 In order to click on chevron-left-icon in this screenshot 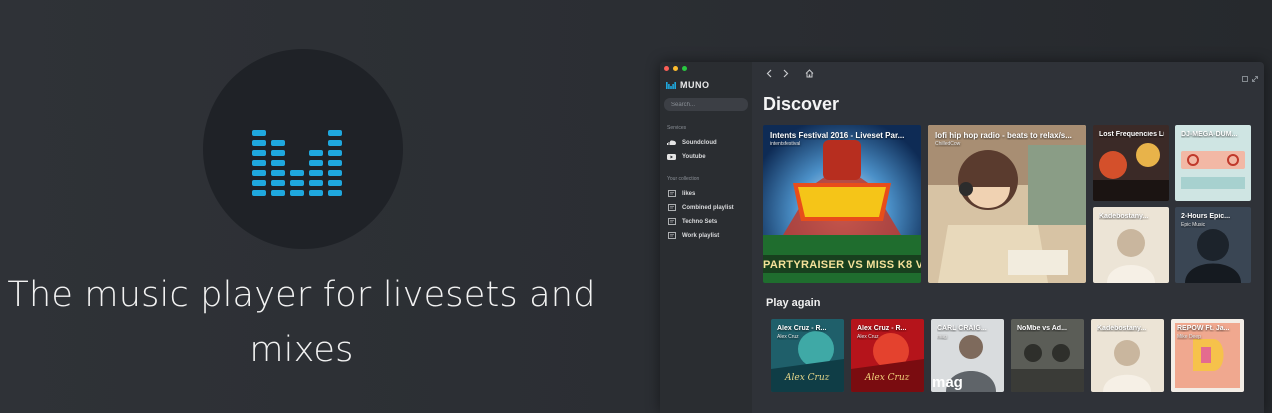, I will do `click(769, 73)`.